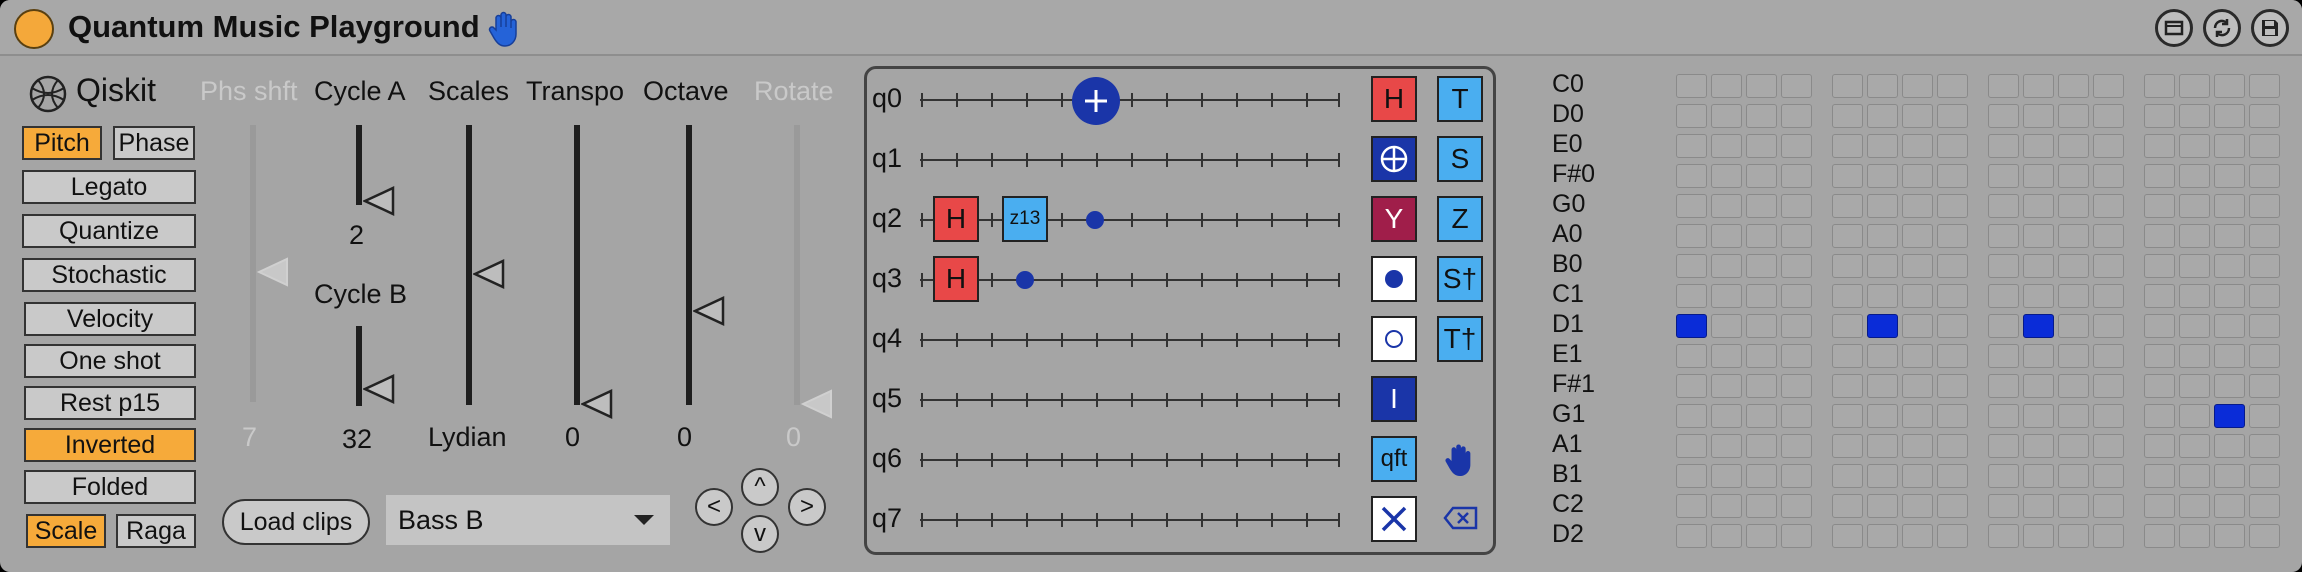  What do you see at coordinates (1394, 99) in the screenshot?
I see `palette-h-gate: H` at bounding box center [1394, 99].